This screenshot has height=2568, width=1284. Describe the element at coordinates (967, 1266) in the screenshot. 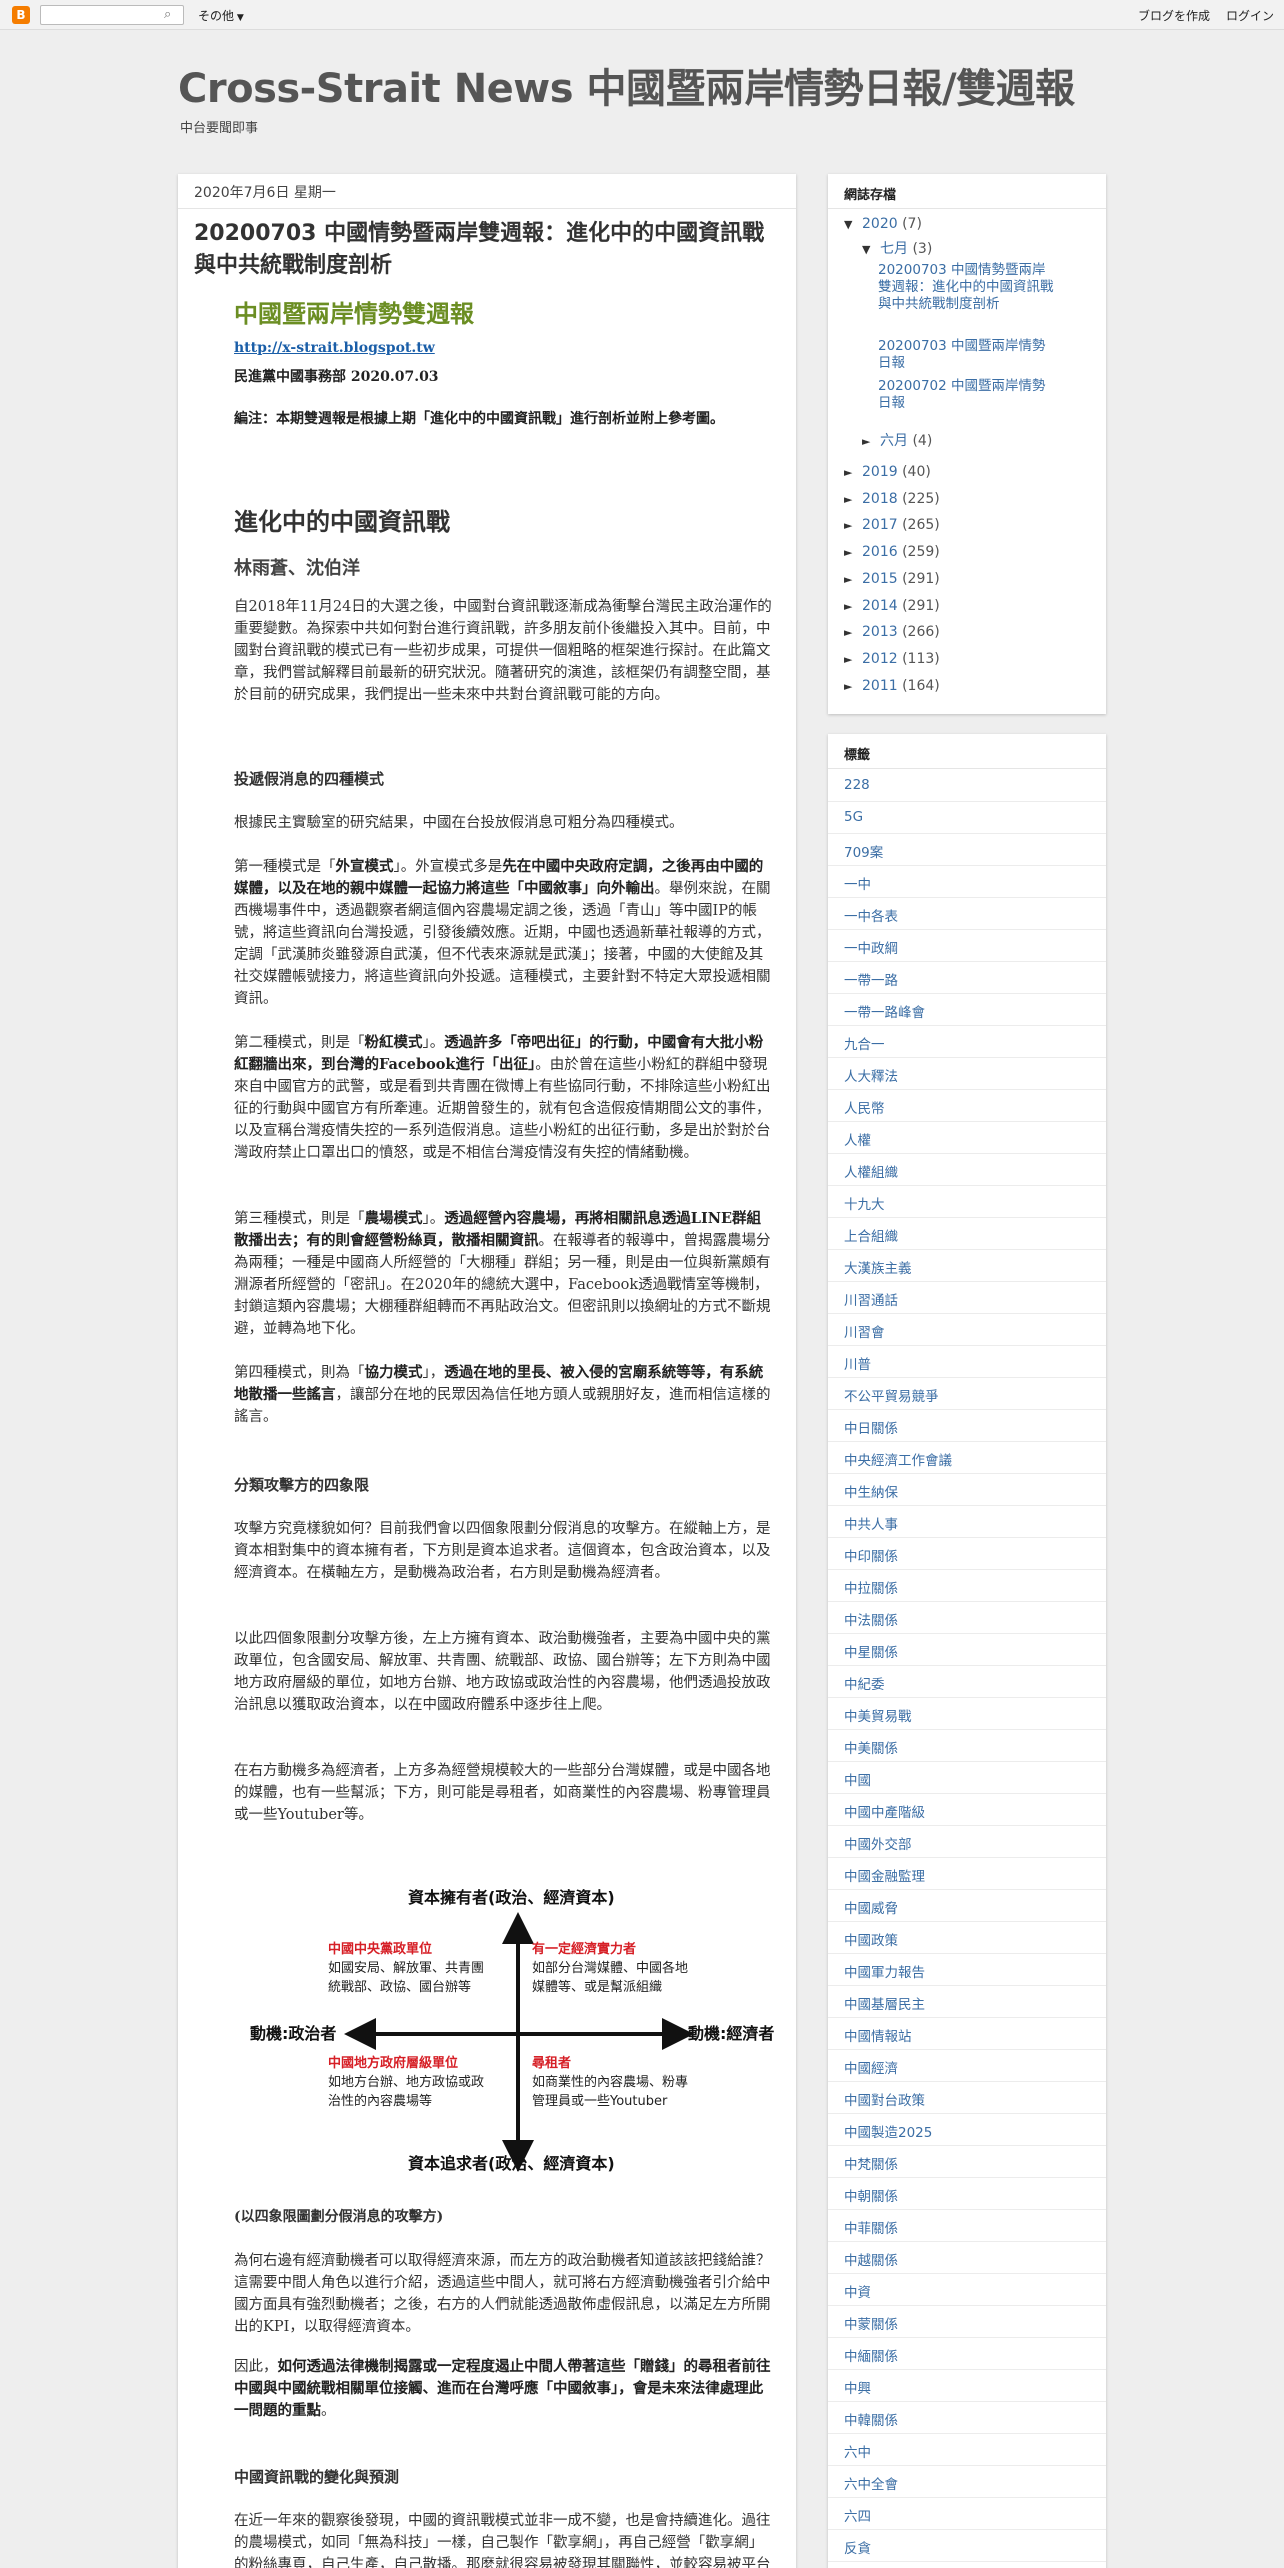

I see `label-item: 大漢族主義` at that location.